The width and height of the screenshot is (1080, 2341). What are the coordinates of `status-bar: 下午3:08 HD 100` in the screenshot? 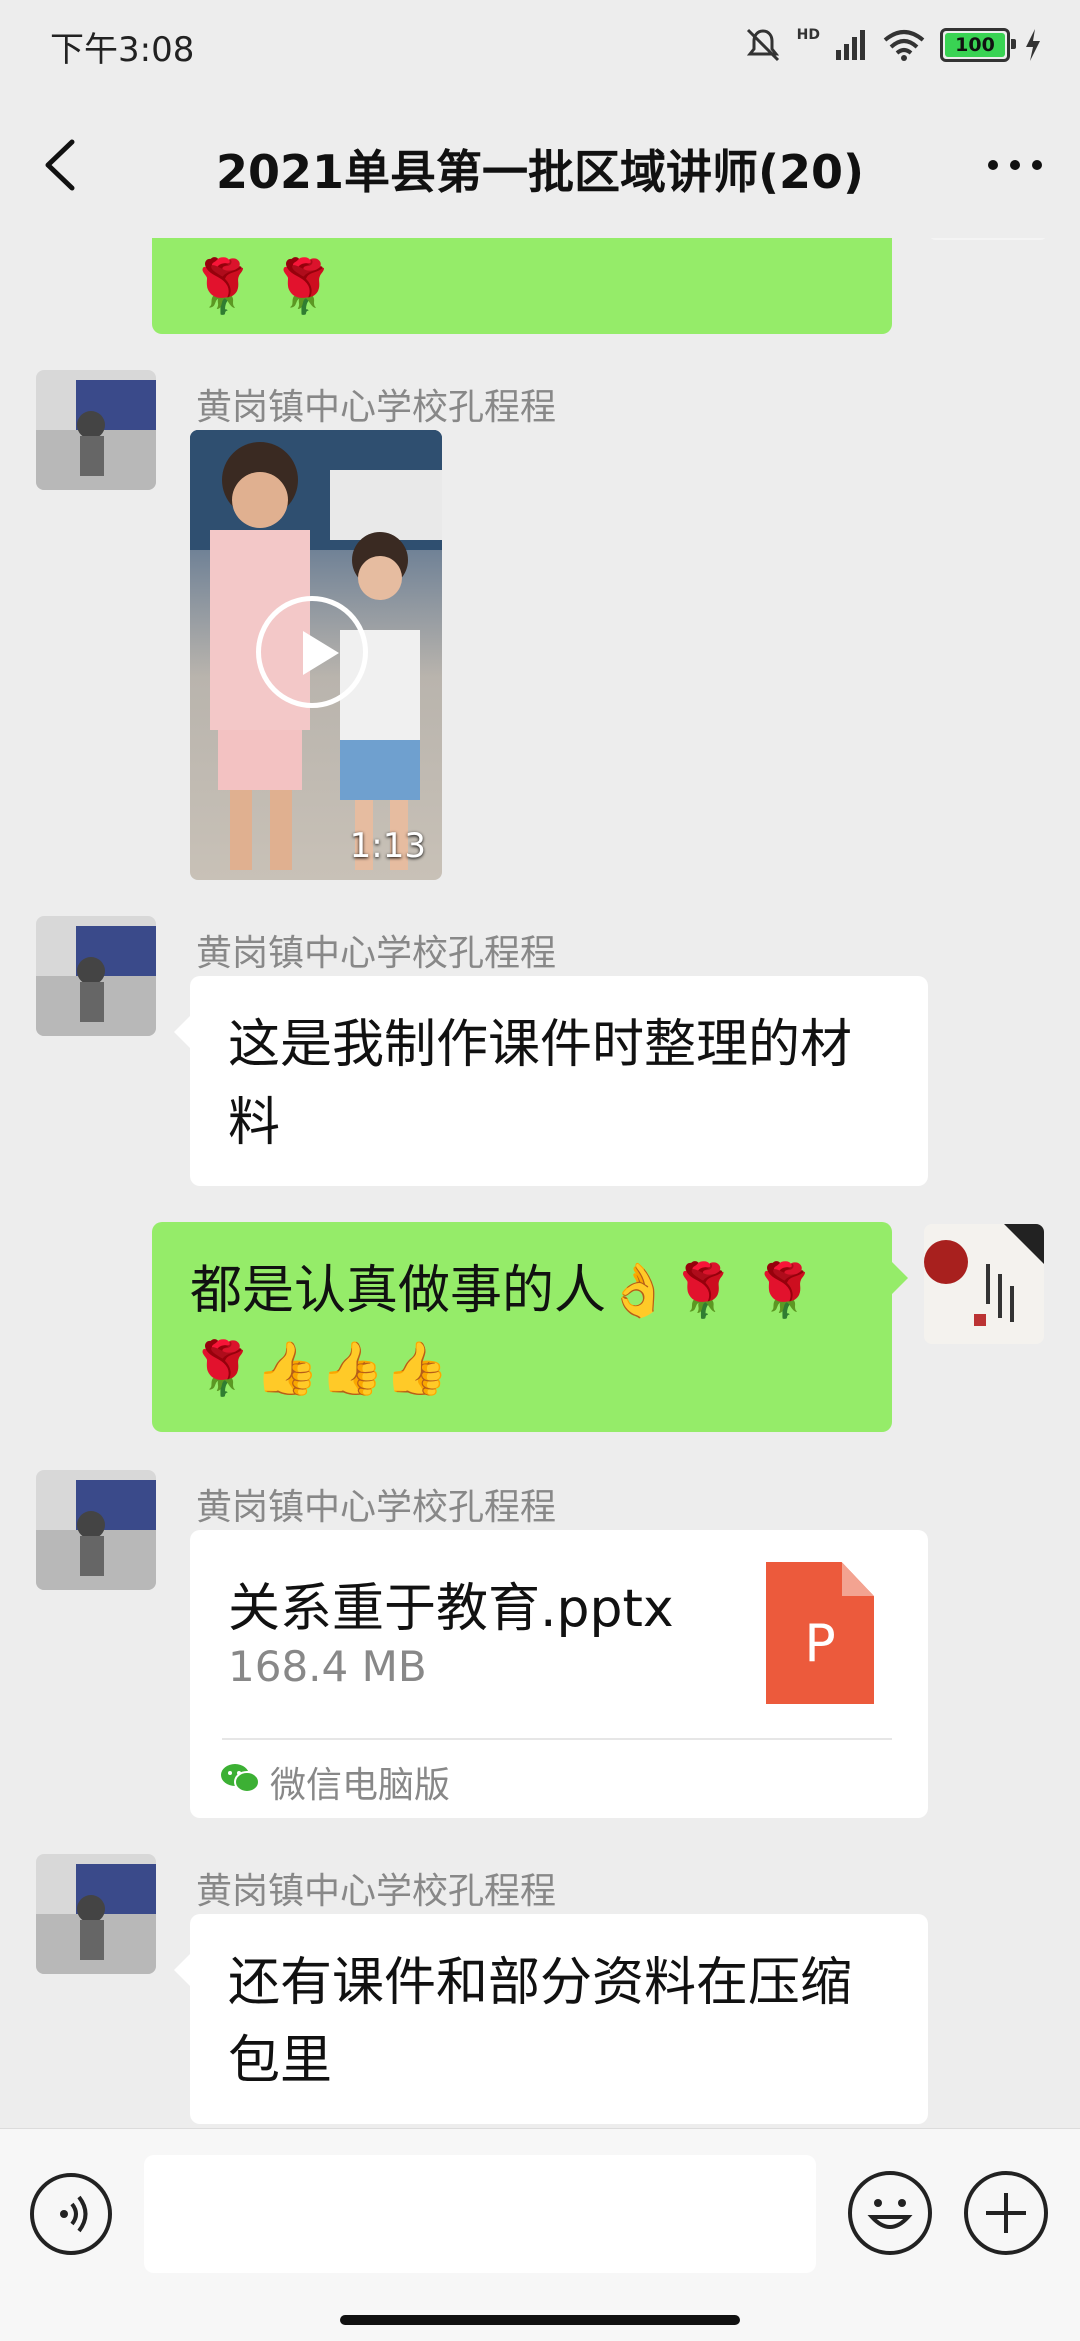 It's located at (540, 45).